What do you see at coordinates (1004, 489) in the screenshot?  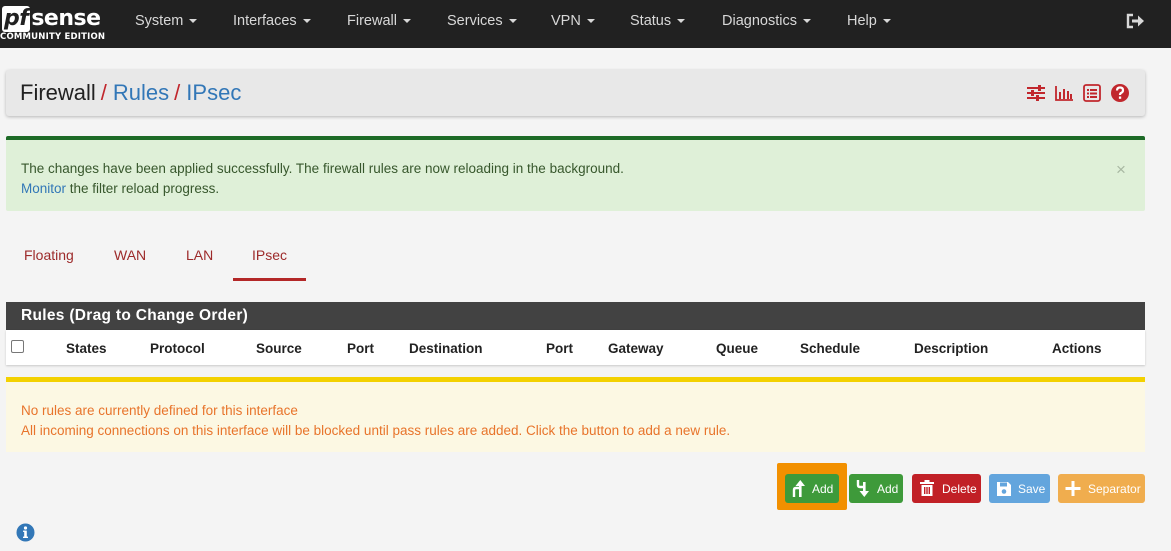 I see `floppy-disk-icon` at bounding box center [1004, 489].